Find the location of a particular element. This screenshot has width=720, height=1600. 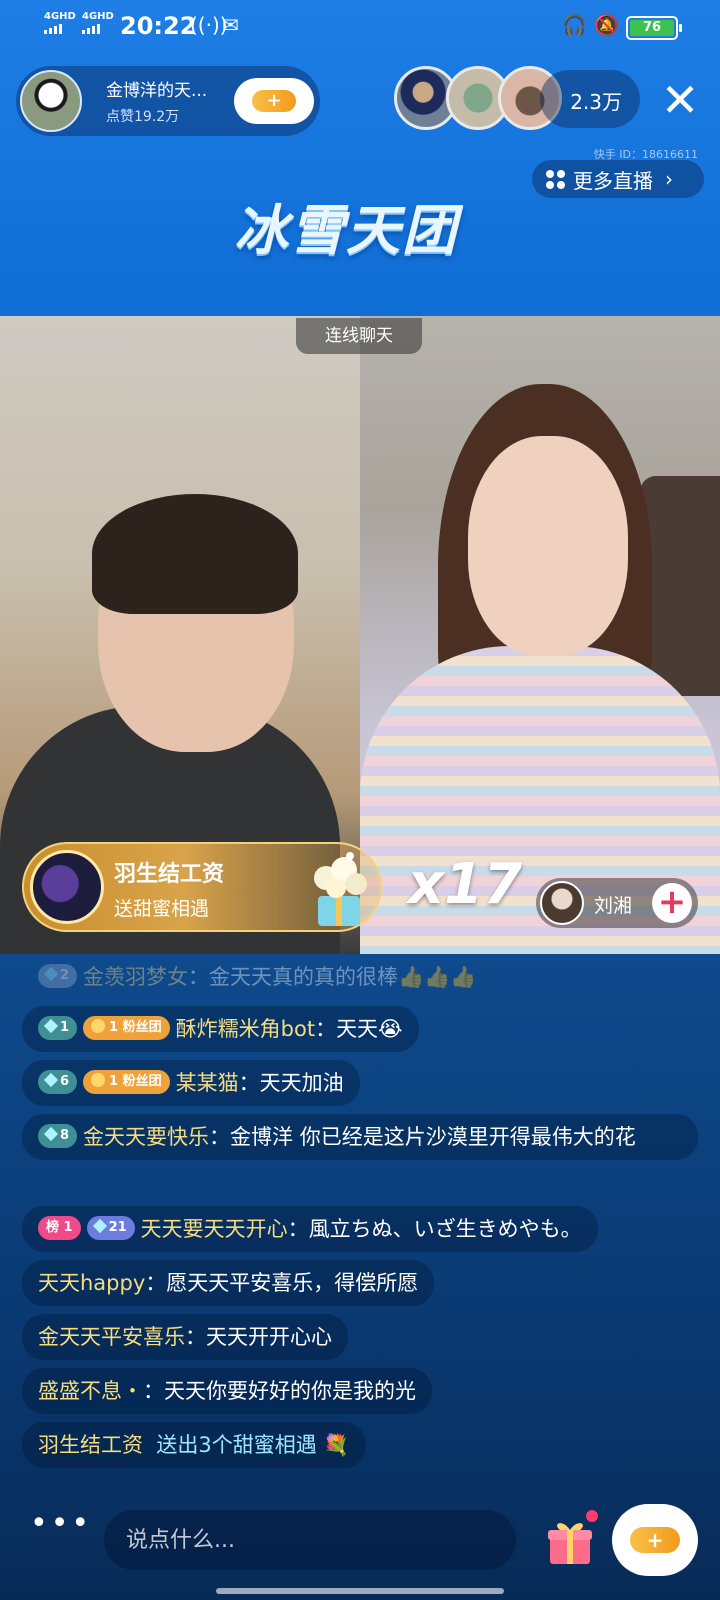

chat-message: 榜 1 21 天天要天天开心：風立ちぬ、いざ生きめやも。 is located at coordinates (310, 1229).